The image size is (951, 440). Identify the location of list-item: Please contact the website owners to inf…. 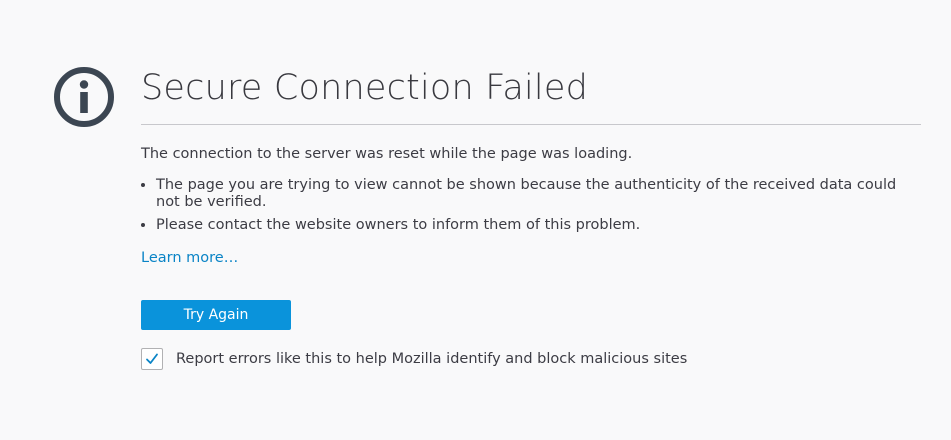
(538, 225).